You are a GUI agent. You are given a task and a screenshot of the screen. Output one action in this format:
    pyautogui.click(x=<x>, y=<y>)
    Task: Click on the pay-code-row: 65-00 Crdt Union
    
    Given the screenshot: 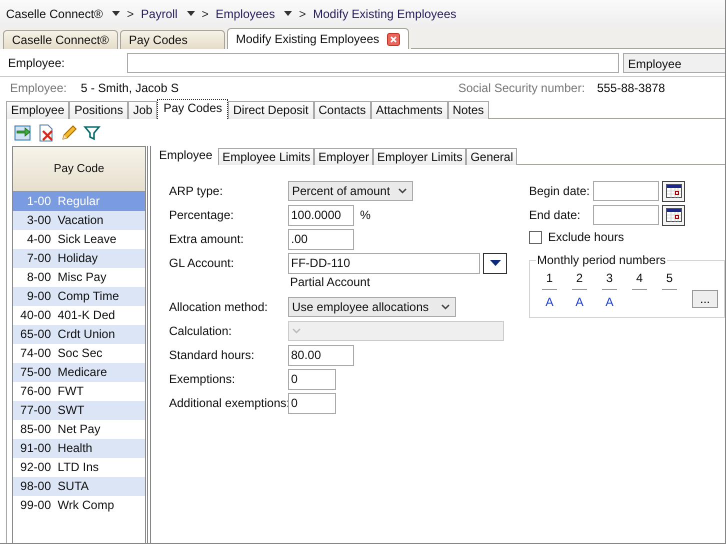 What is the action you would take?
    pyautogui.click(x=79, y=334)
    